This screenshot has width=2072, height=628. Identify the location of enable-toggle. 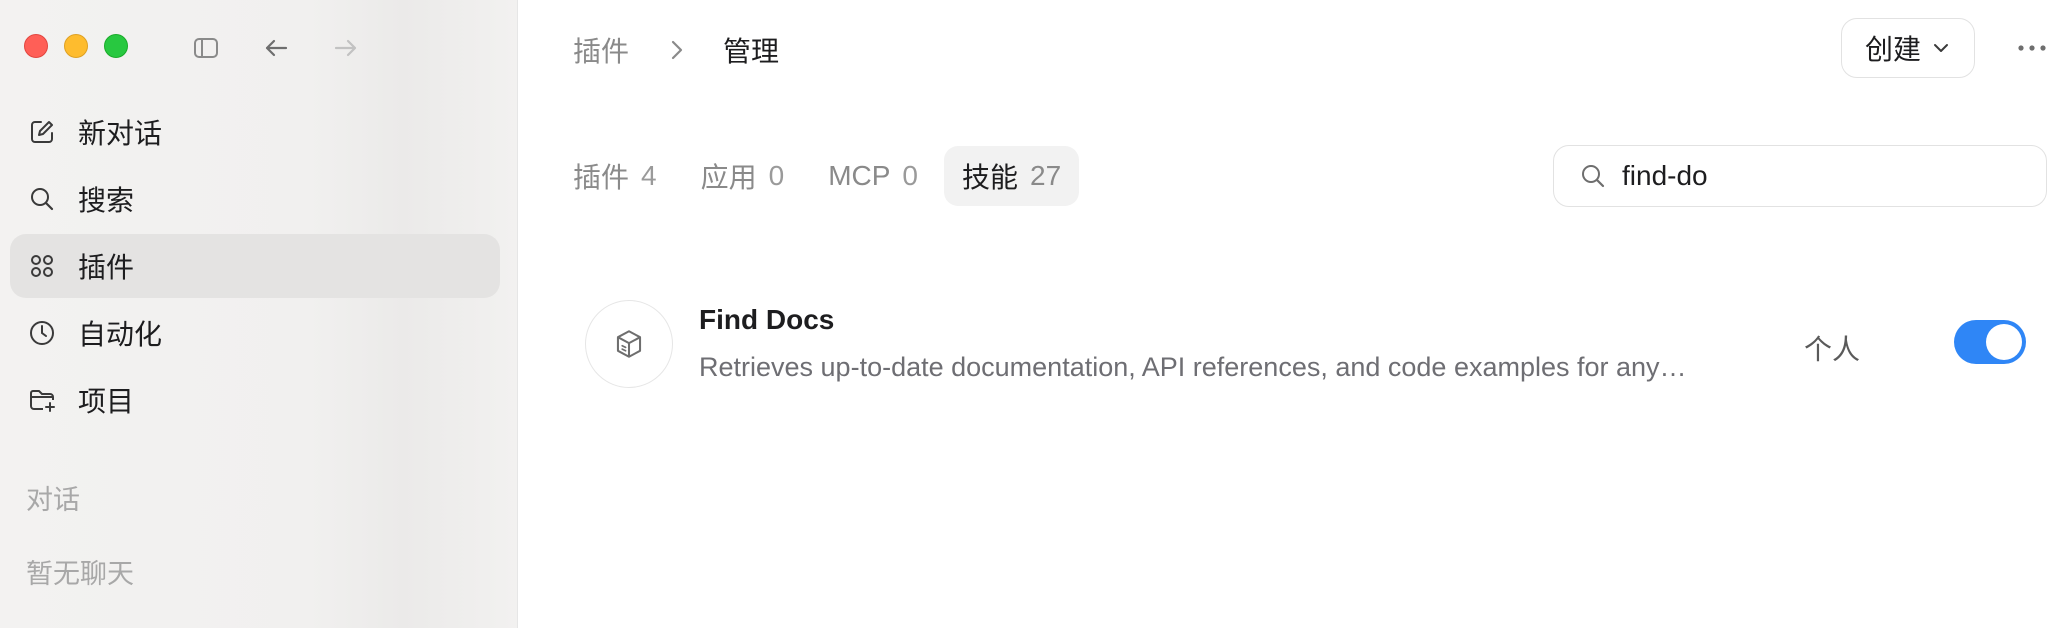
(1990, 342).